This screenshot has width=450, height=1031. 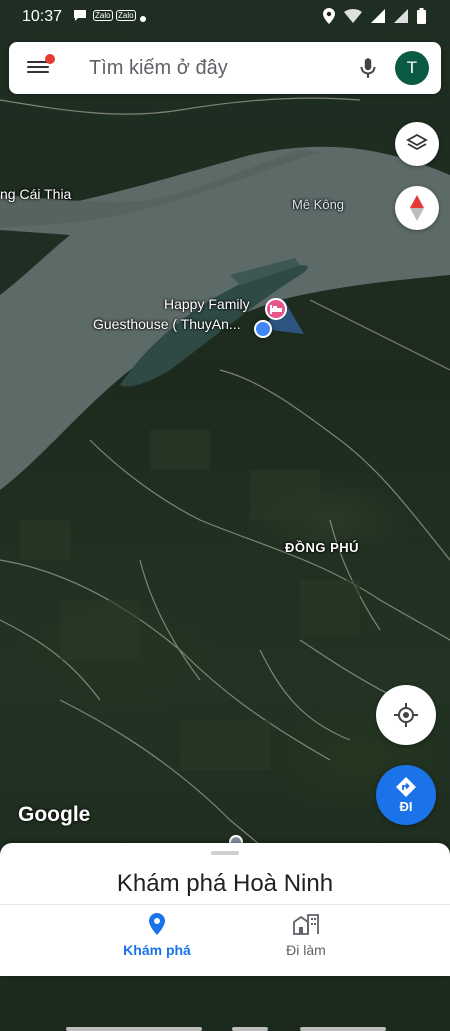 I want to click on location-icon, so click(x=329, y=18).